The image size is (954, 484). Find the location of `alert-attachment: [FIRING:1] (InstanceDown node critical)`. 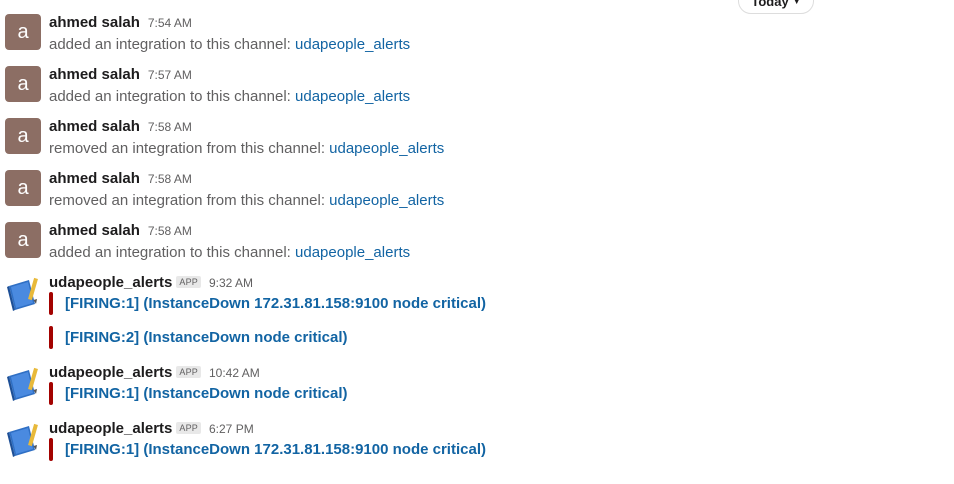

alert-attachment: [FIRING:1] (InstanceDown node critical) is located at coordinates (198, 393).